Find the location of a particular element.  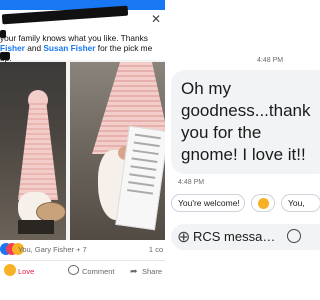

message-timestamp: 4:48 PM is located at coordinates (191, 182).